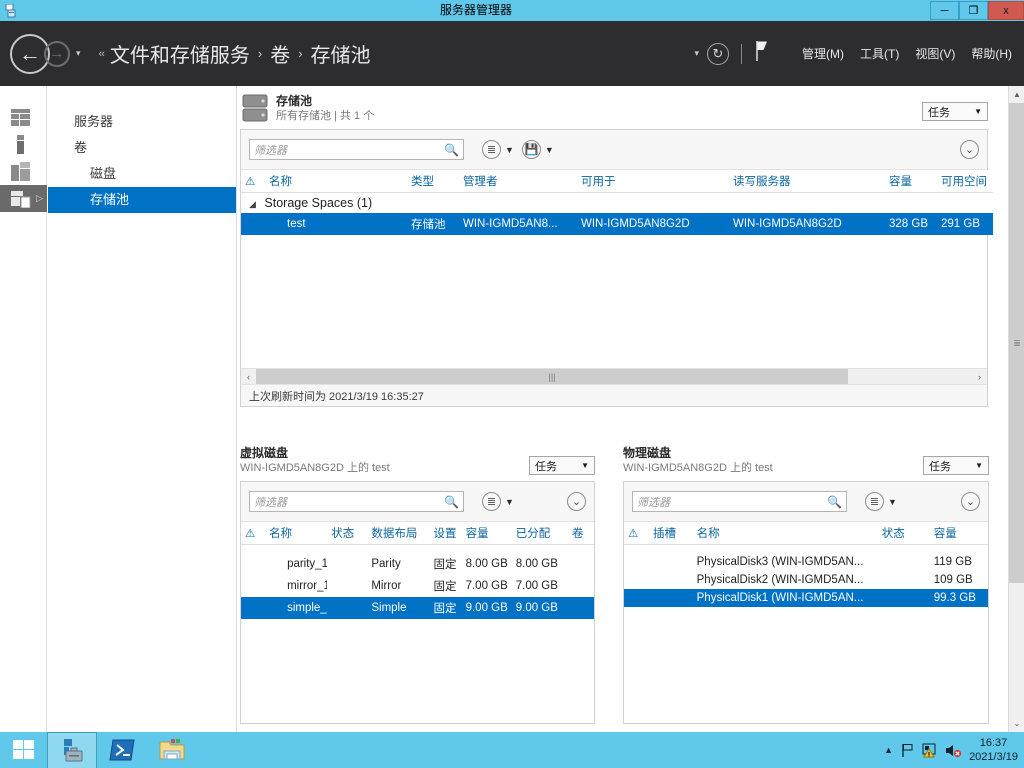  What do you see at coordinates (549, 150) in the screenshot?
I see `save-query-caret: ▼` at bounding box center [549, 150].